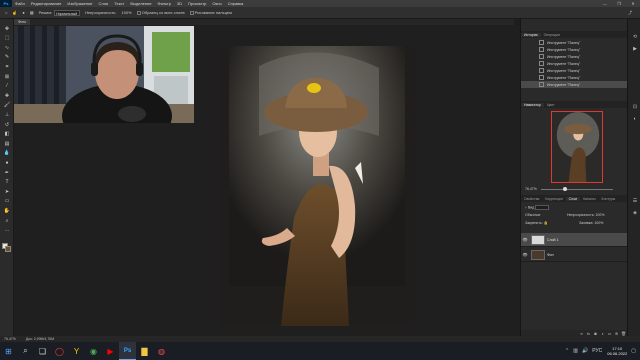 This screenshot has height=360, width=640. What do you see at coordinates (119, 3) in the screenshot?
I see `menu-type: Текст` at bounding box center [119, 3].